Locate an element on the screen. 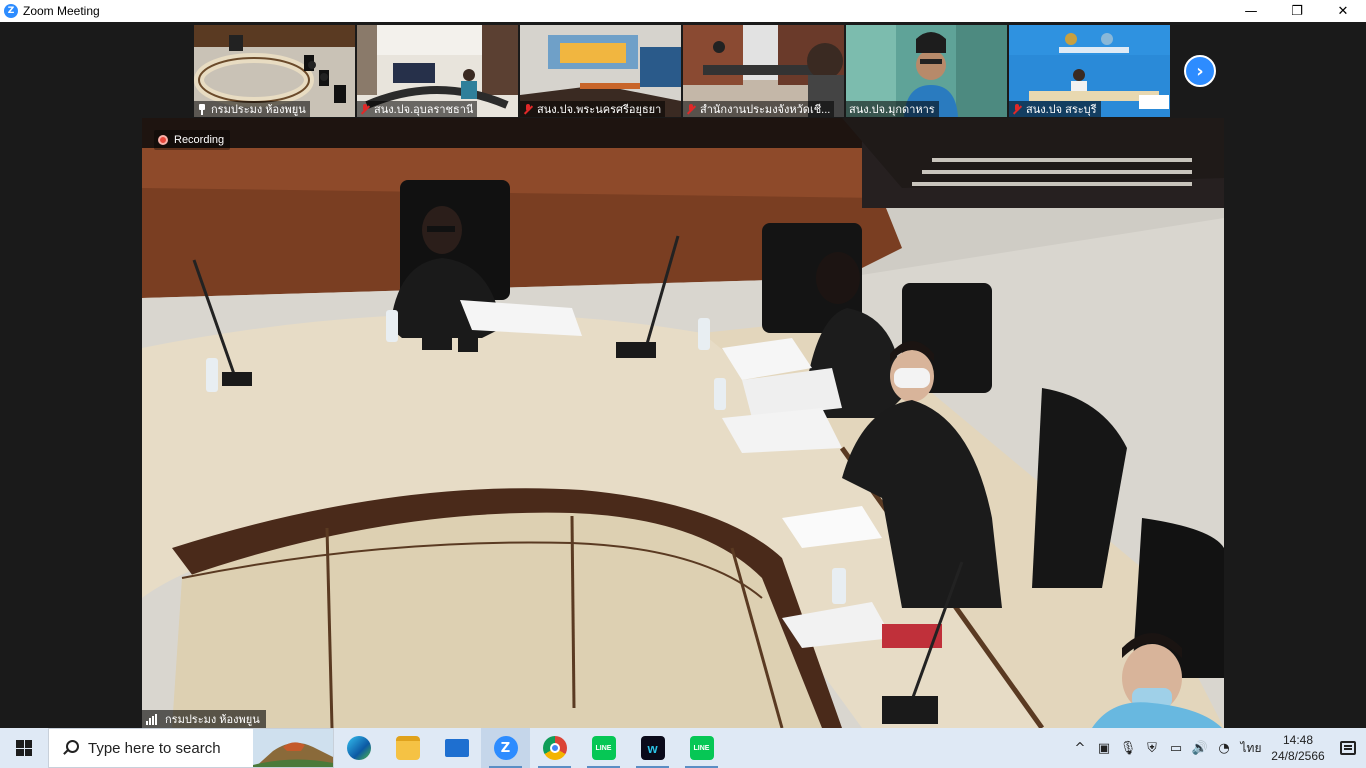  connection-signal-icon is located at coordinates (153, 719).